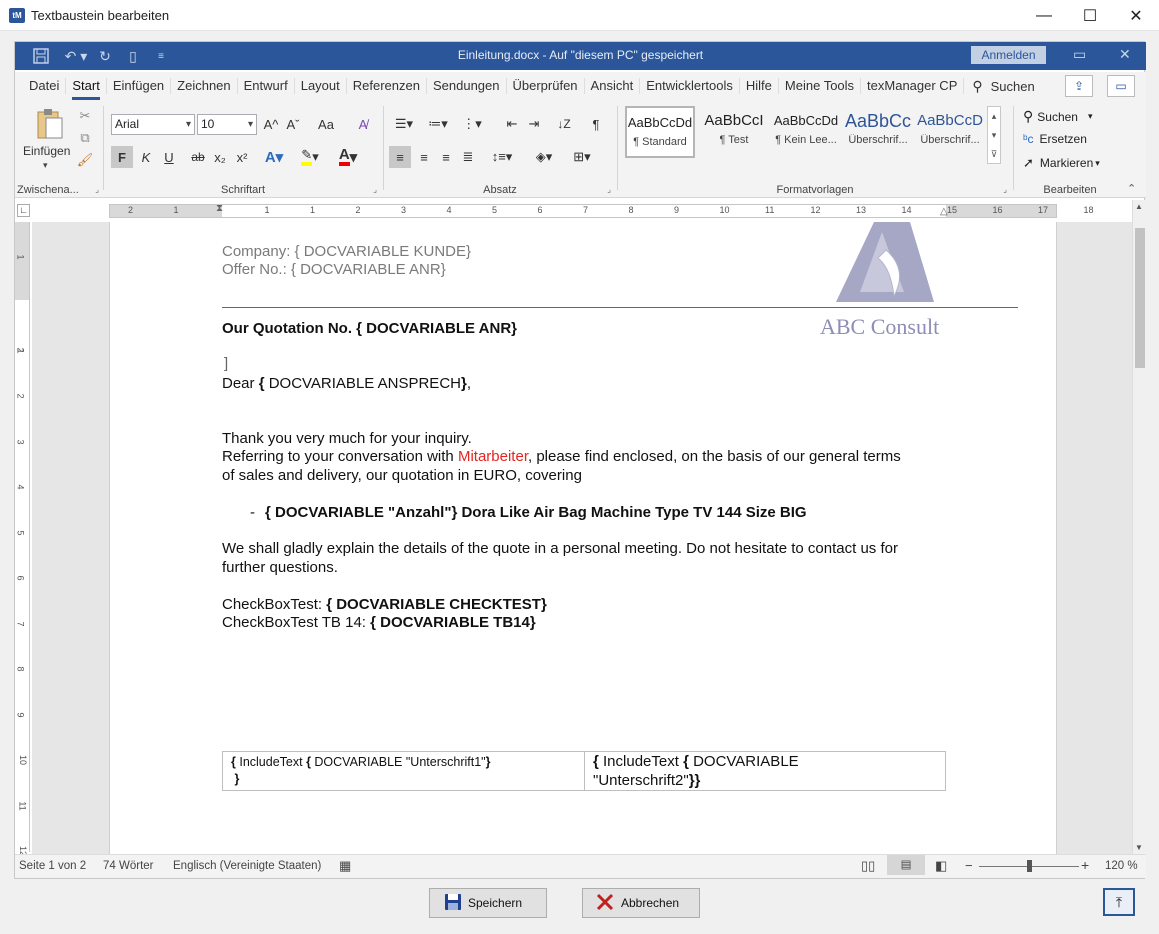 The width and height of the screenshot is (1159, 934). I want to click on paragraph-launcher-icon: ⌟, so click(609, 189).